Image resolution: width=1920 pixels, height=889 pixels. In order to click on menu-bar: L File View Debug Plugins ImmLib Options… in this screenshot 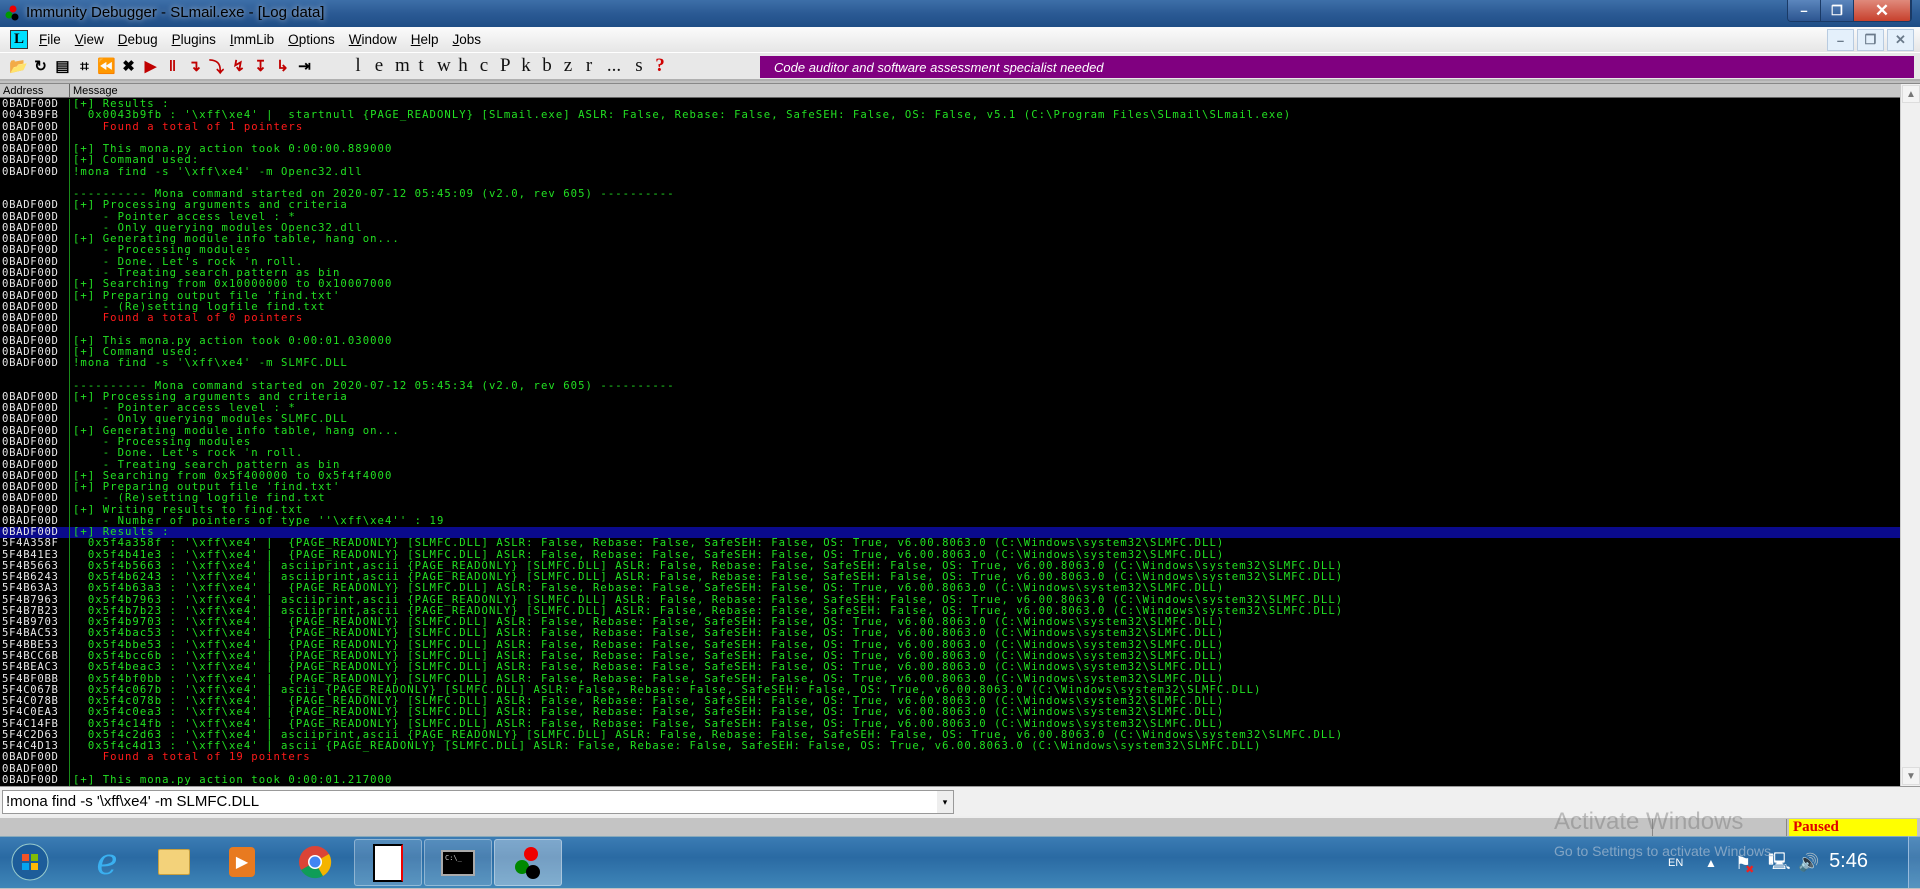, I will do `click(960, 39)`.